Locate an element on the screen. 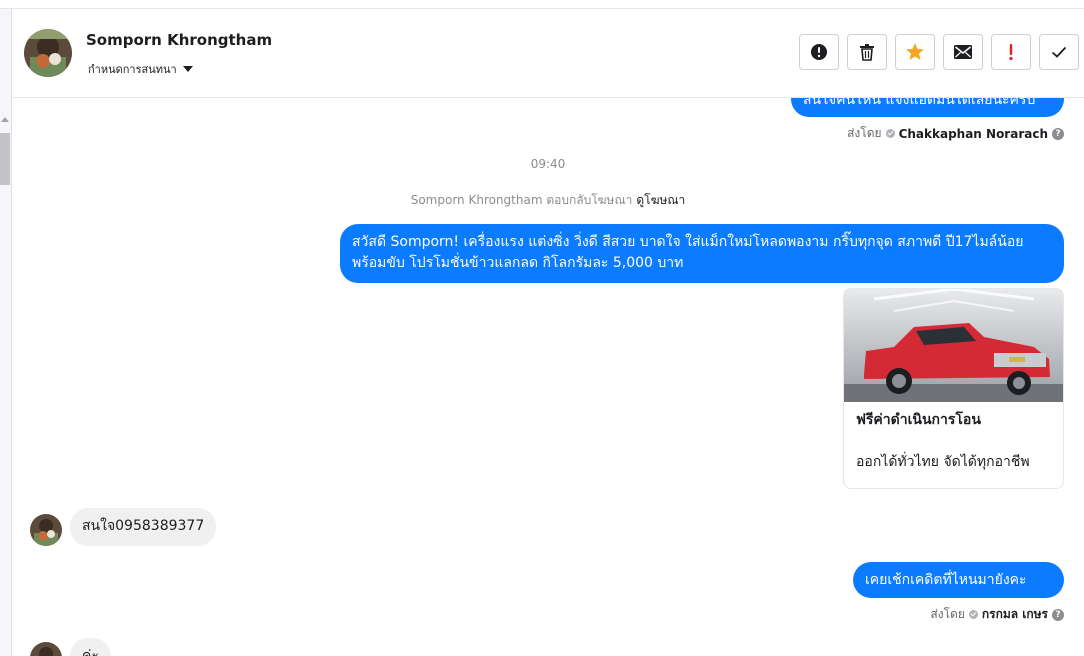  ad-card-title: ฟรีค่าดำเนินการโอน is located at coordinates (918, 420).